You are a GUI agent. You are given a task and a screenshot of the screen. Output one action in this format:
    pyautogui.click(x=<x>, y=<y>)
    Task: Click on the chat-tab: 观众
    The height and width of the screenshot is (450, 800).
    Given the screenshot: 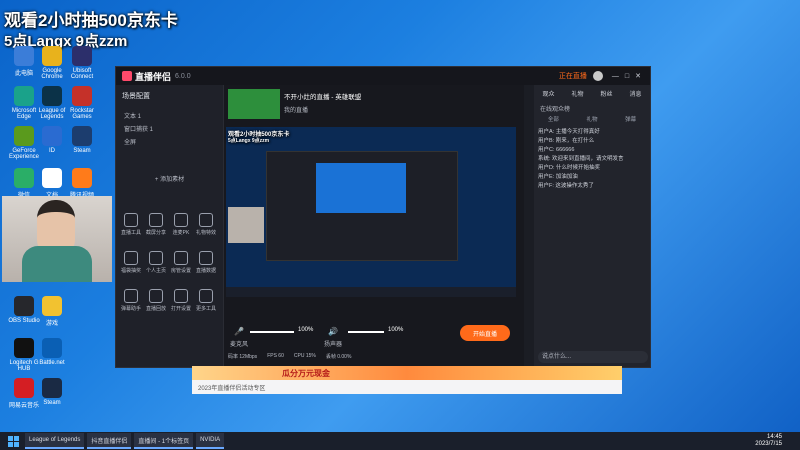 What is the action you would take?
    pyautogui.click(x=548, y=93)
    